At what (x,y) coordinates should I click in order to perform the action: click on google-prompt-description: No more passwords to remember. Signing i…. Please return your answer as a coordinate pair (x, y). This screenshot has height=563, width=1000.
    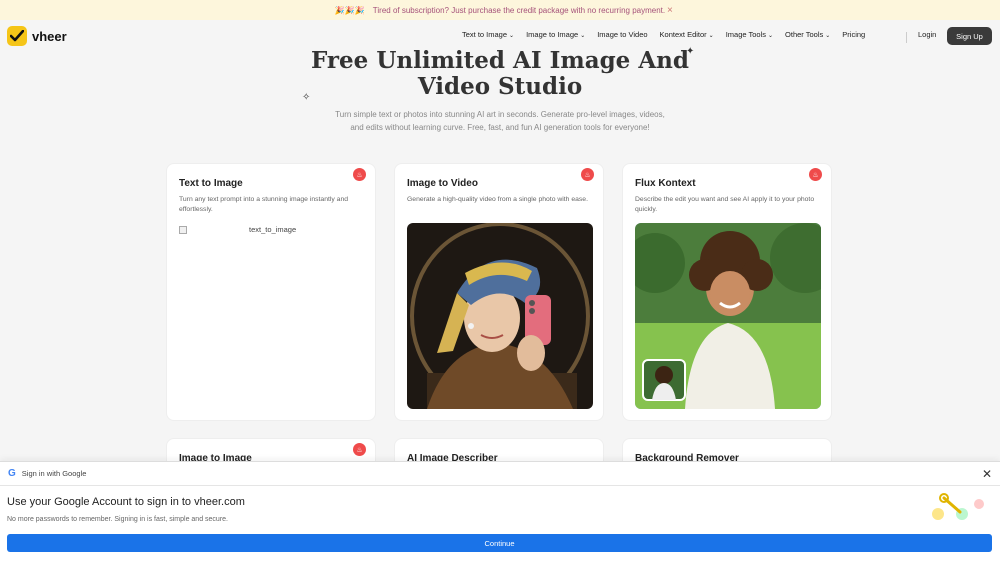
    Looking at the image, I should click on (117, 519).